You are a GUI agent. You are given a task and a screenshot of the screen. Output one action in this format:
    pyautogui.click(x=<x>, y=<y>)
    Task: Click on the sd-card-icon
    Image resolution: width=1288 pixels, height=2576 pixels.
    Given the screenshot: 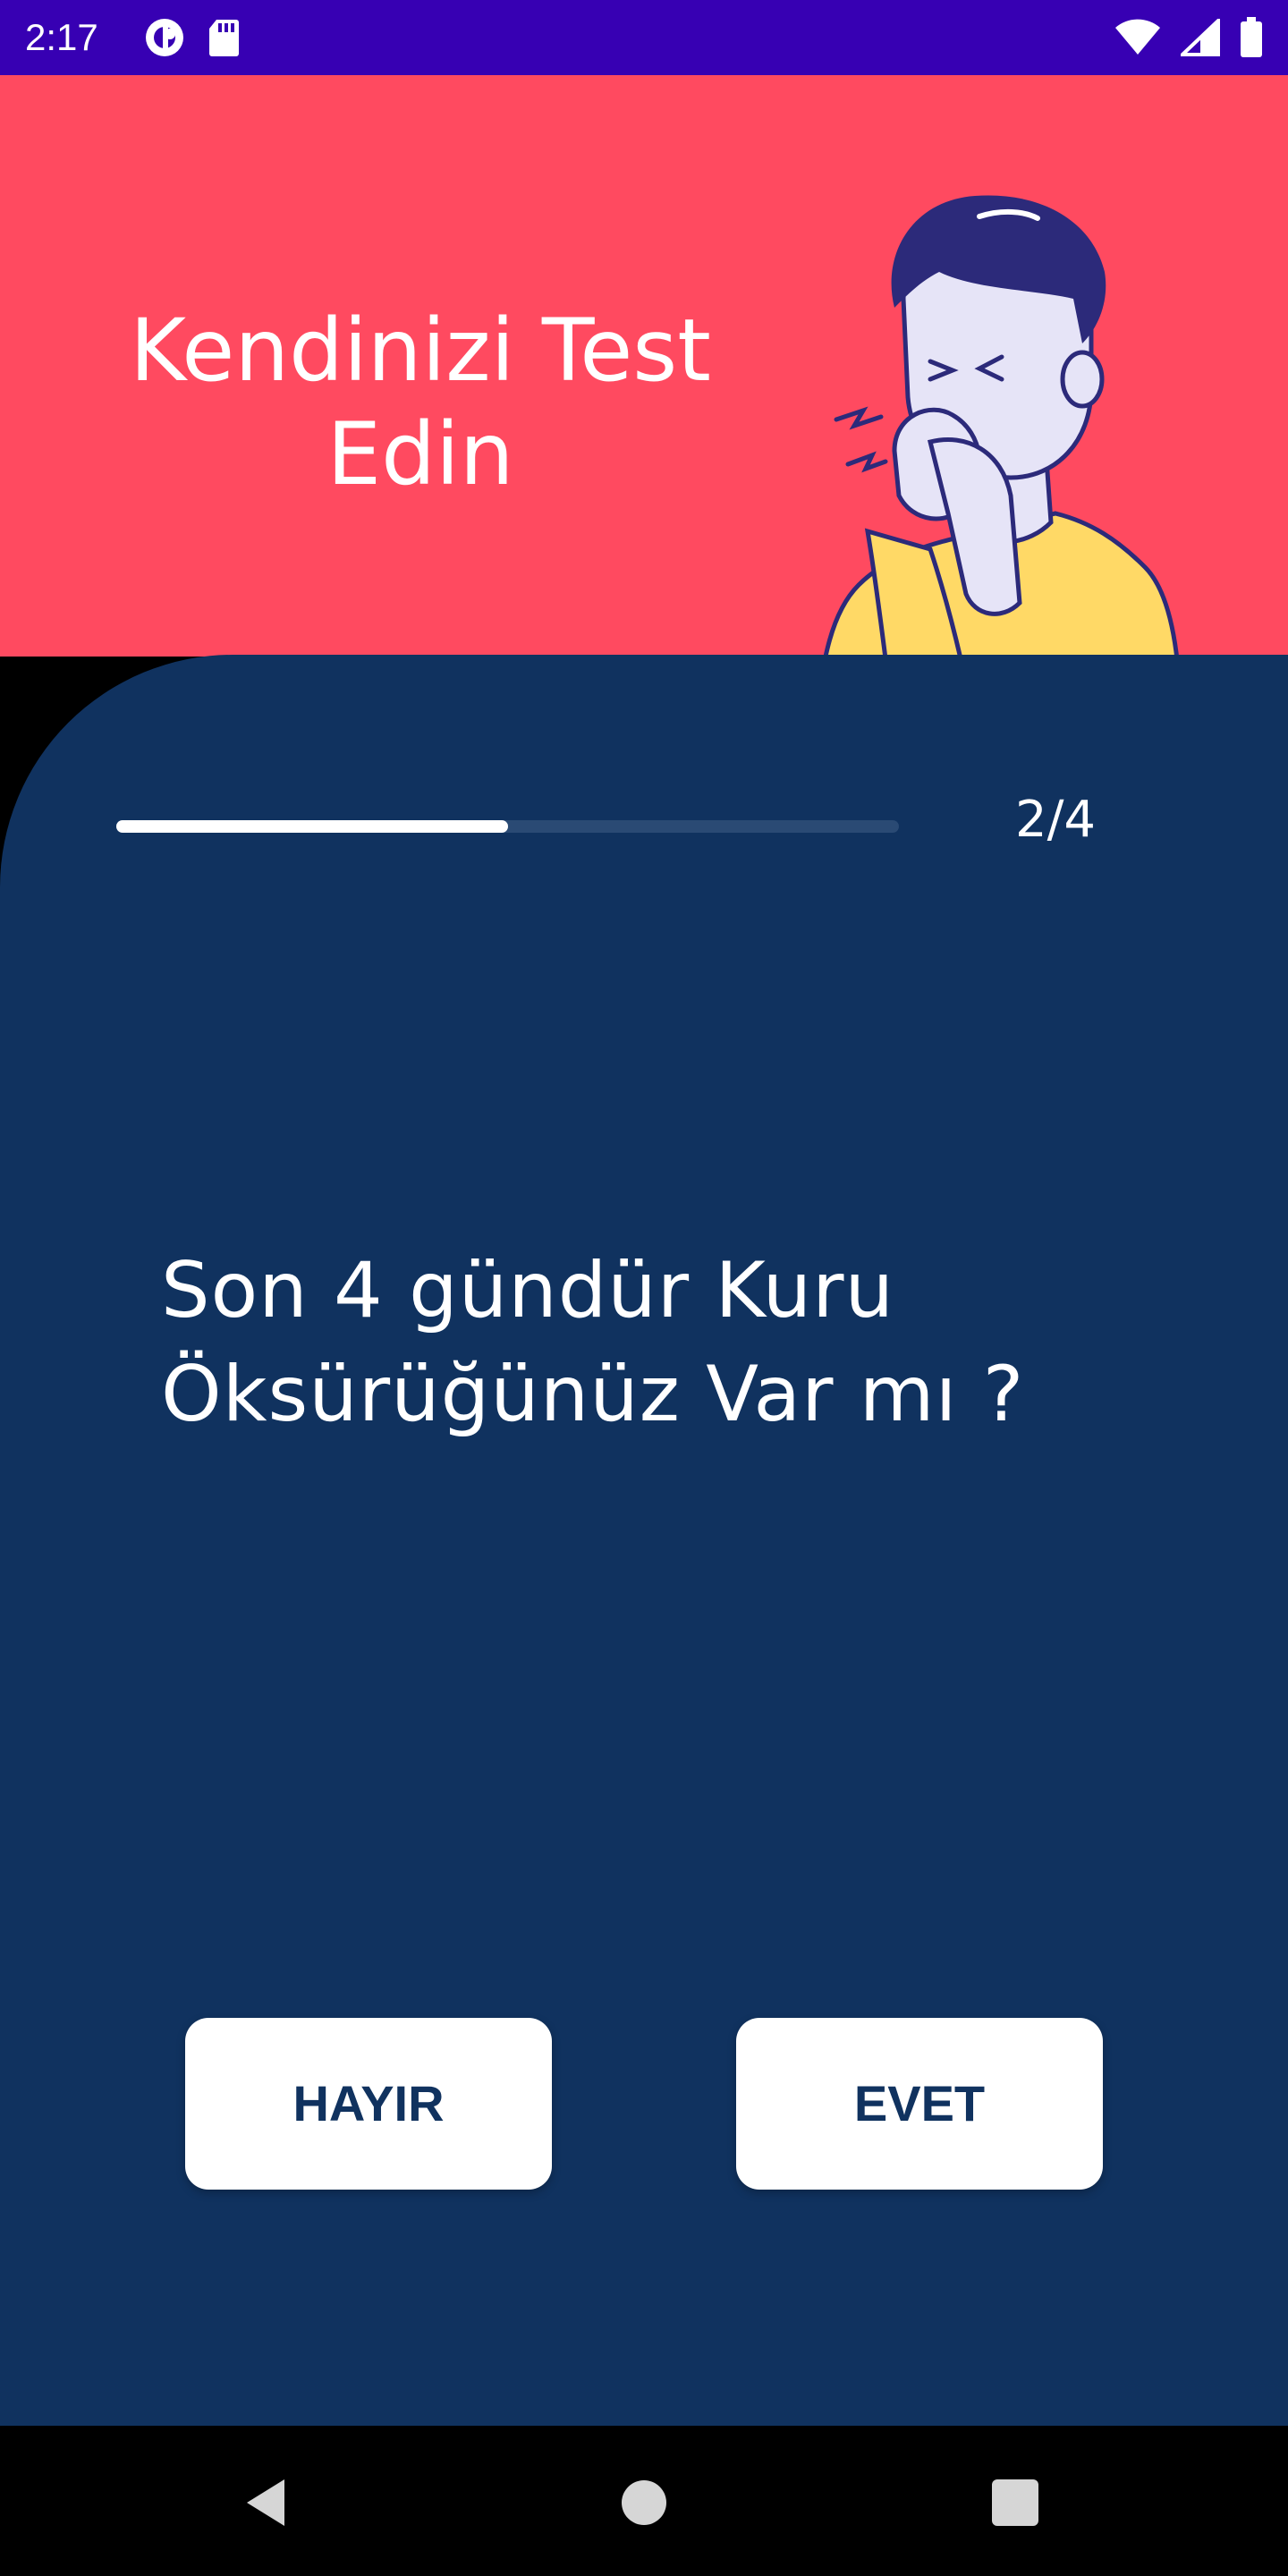 What is the action you would take?
    pyautogui.click(x=224, y=38)
    